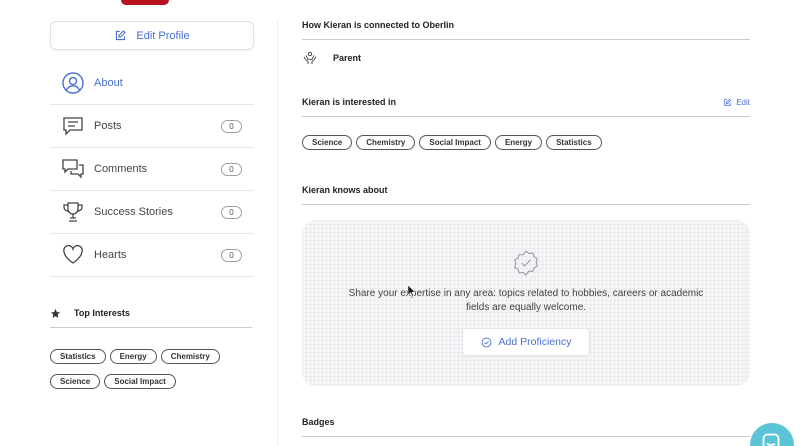  Describe the element at coordinates (347, 58) in the screenshot. I see `connection-value: Parent` at that location.